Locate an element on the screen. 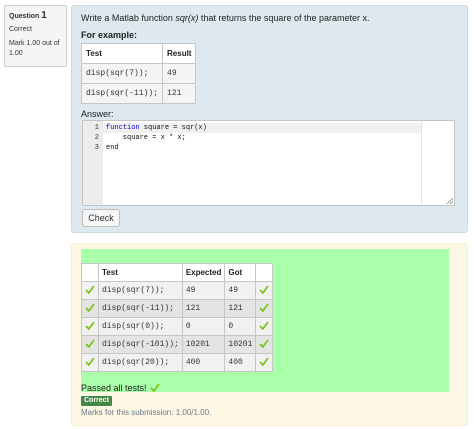 The image size is (474, 429). result-got-cell: 49 is located at coordinates (240, 290).